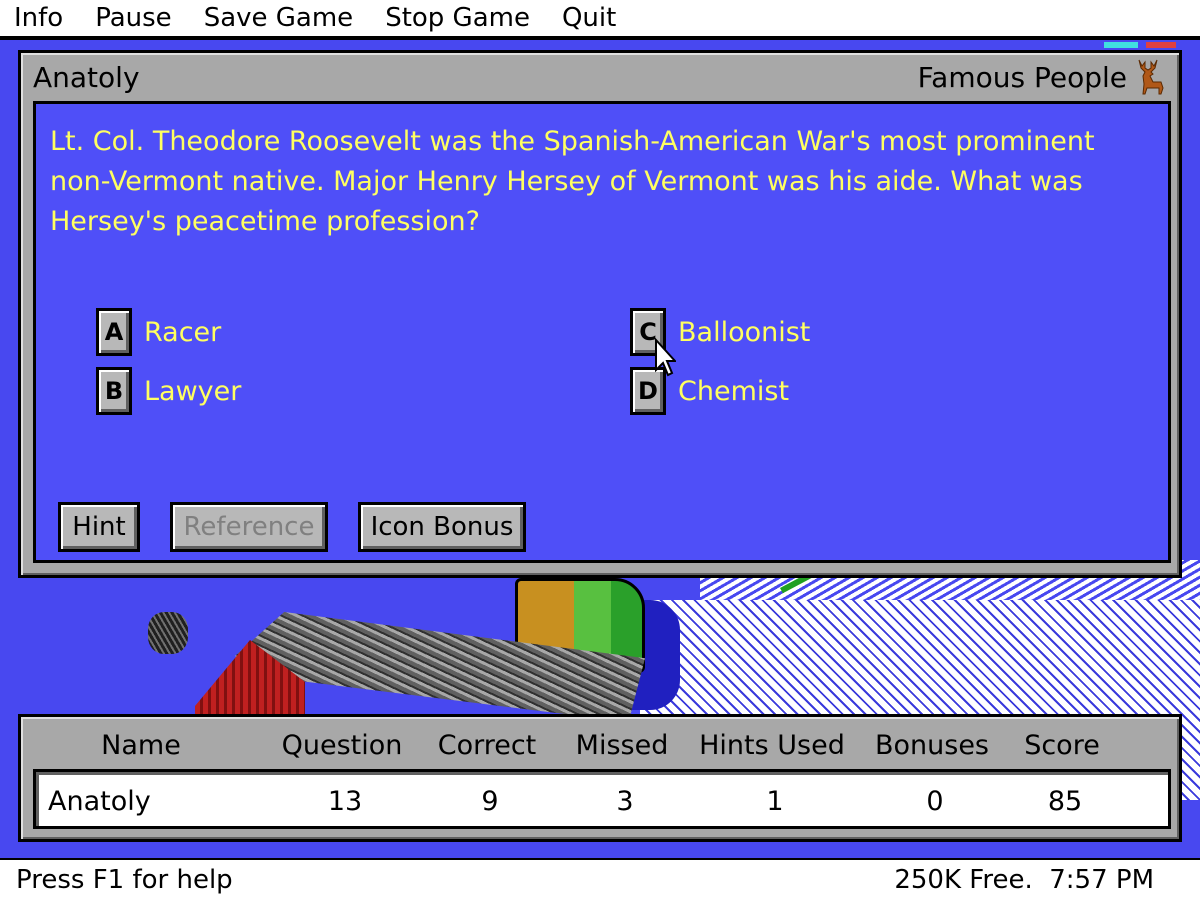 This screenshot has width=1200, height=900. I want to click on answer-a: A Racer, so click(158, 332).